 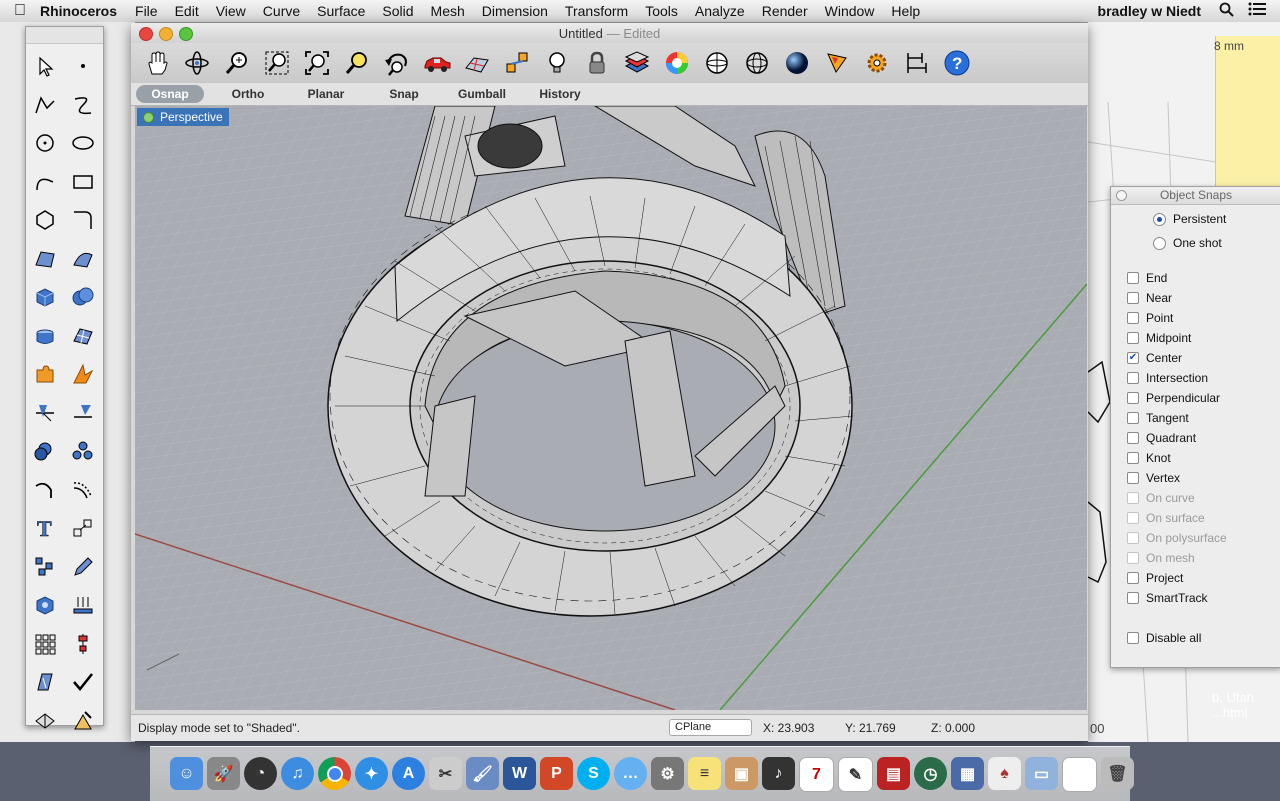 What do you see at coordinates (83, 490) in the screenshot?
I see `offset-curve-icon` at bounding box center [83, 490].